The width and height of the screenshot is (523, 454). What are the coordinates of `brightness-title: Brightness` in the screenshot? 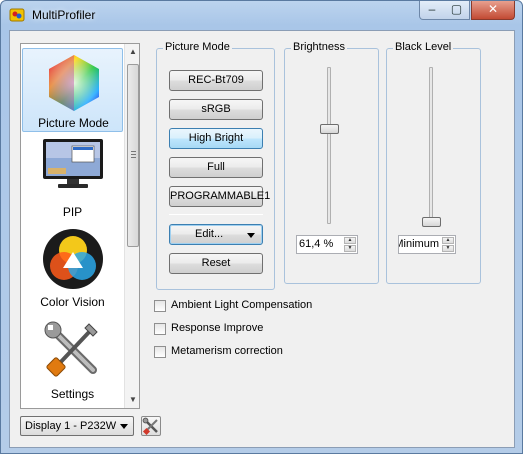 It's located at (319, 47).